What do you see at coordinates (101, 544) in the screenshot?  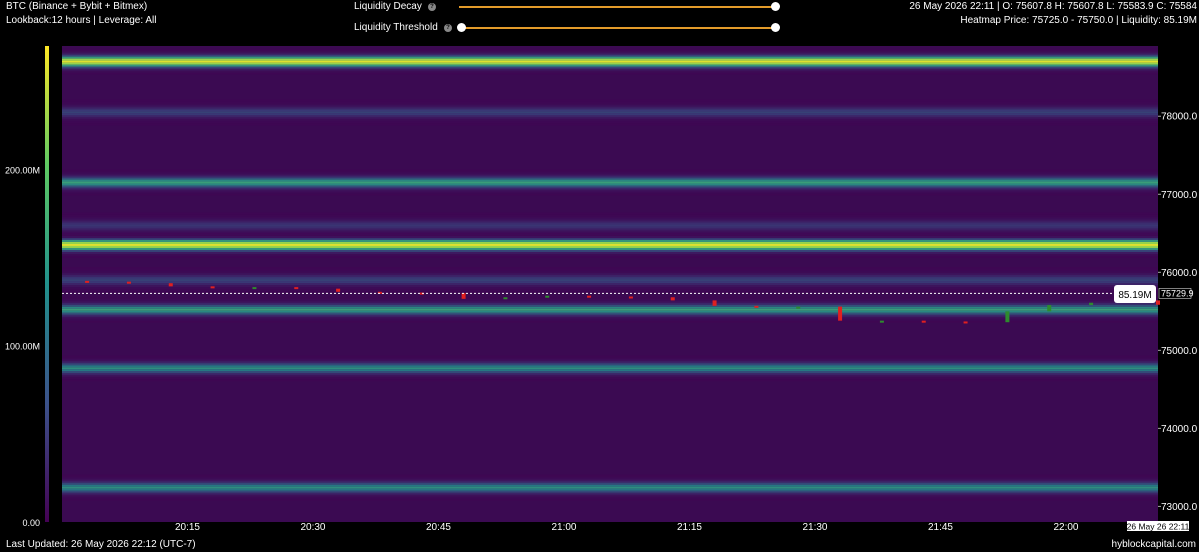 I see `last-updated: Last Updated: 26 May 2026 22:12 (UTC-7)` at bounding box center [101, 544].